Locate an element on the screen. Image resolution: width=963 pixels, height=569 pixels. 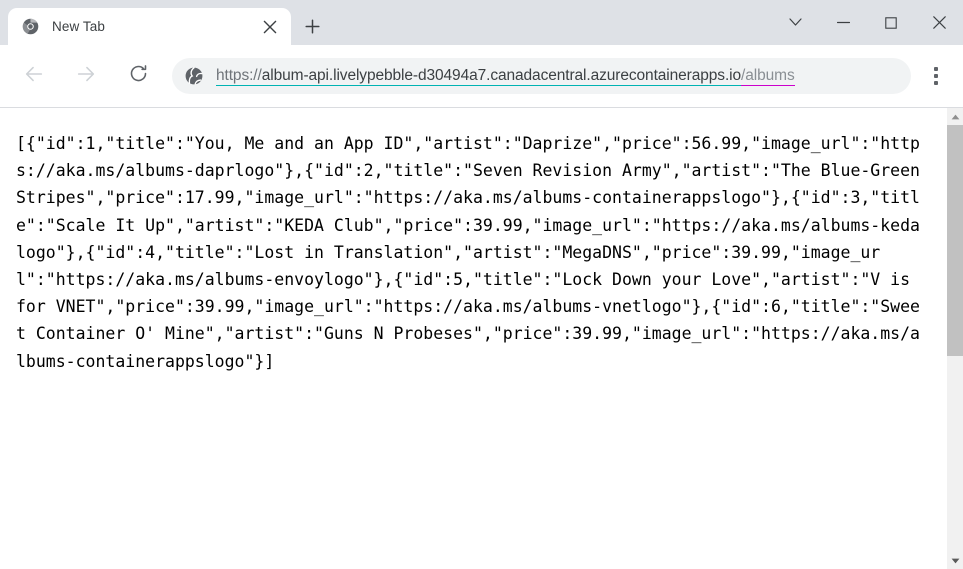
globe-icon is located at coordinates (194, 76).